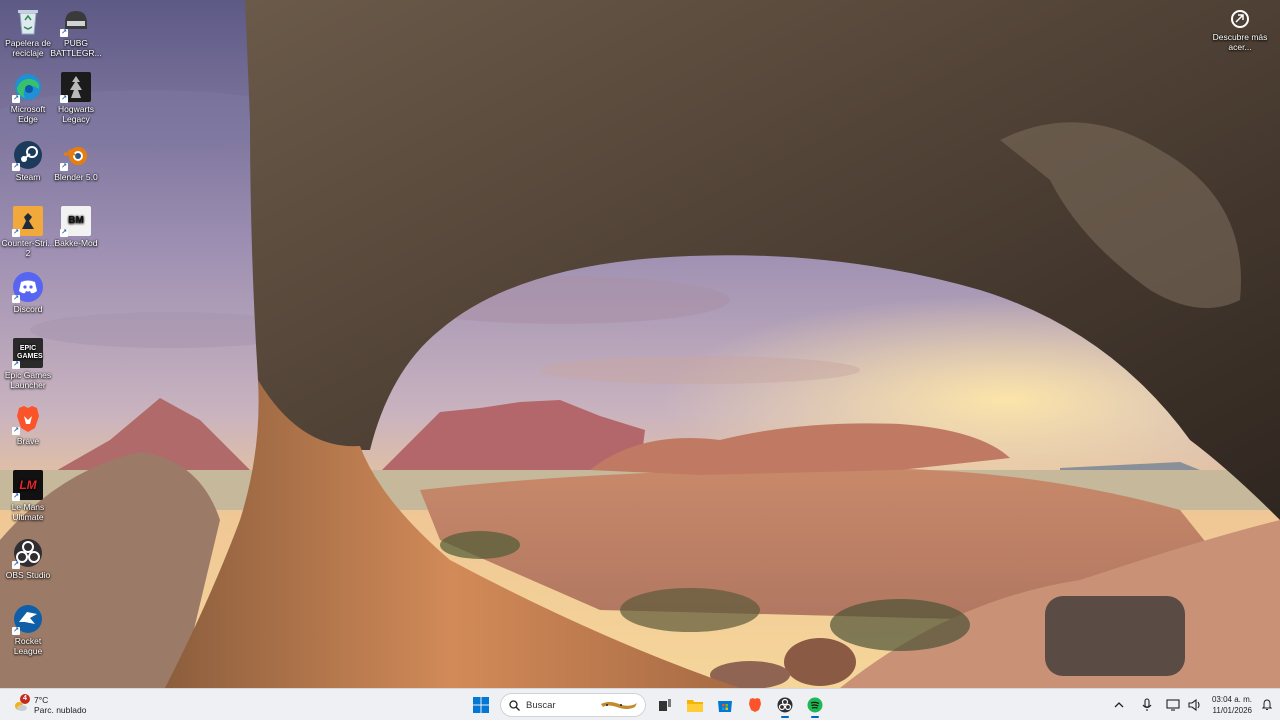 This screenshot has width=1280, height=721. I want to click on weather-icon: 4, so click(21, 703).